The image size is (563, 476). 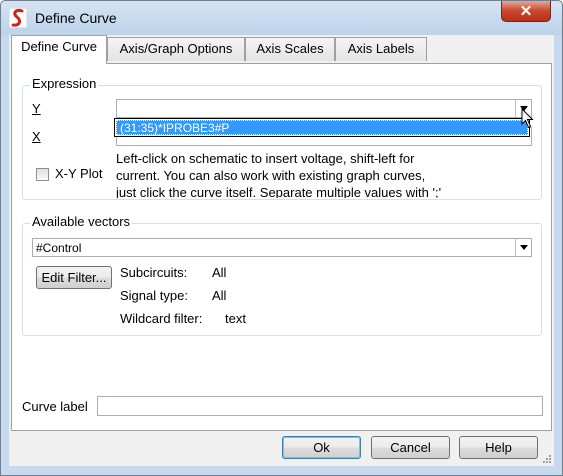 I want to click on vectors-combo: #Control, so click(x=282, y=247).